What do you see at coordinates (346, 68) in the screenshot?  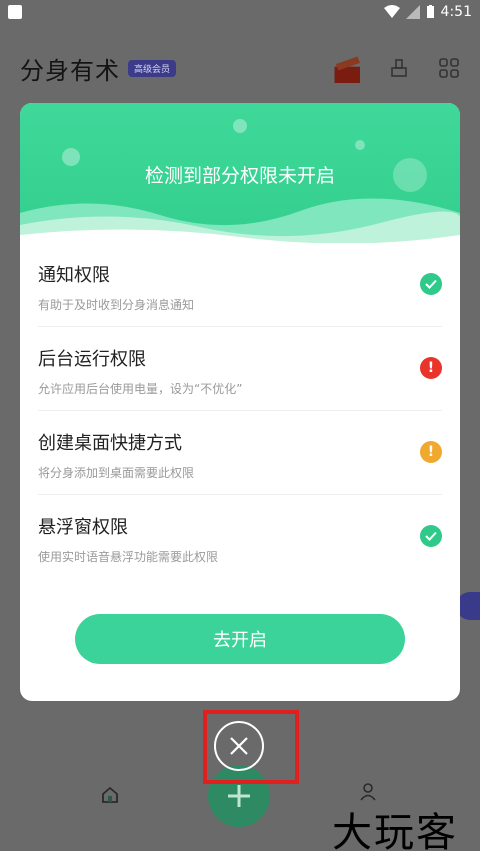 I see `gift-box-icon` at bounding box center [346, 68].